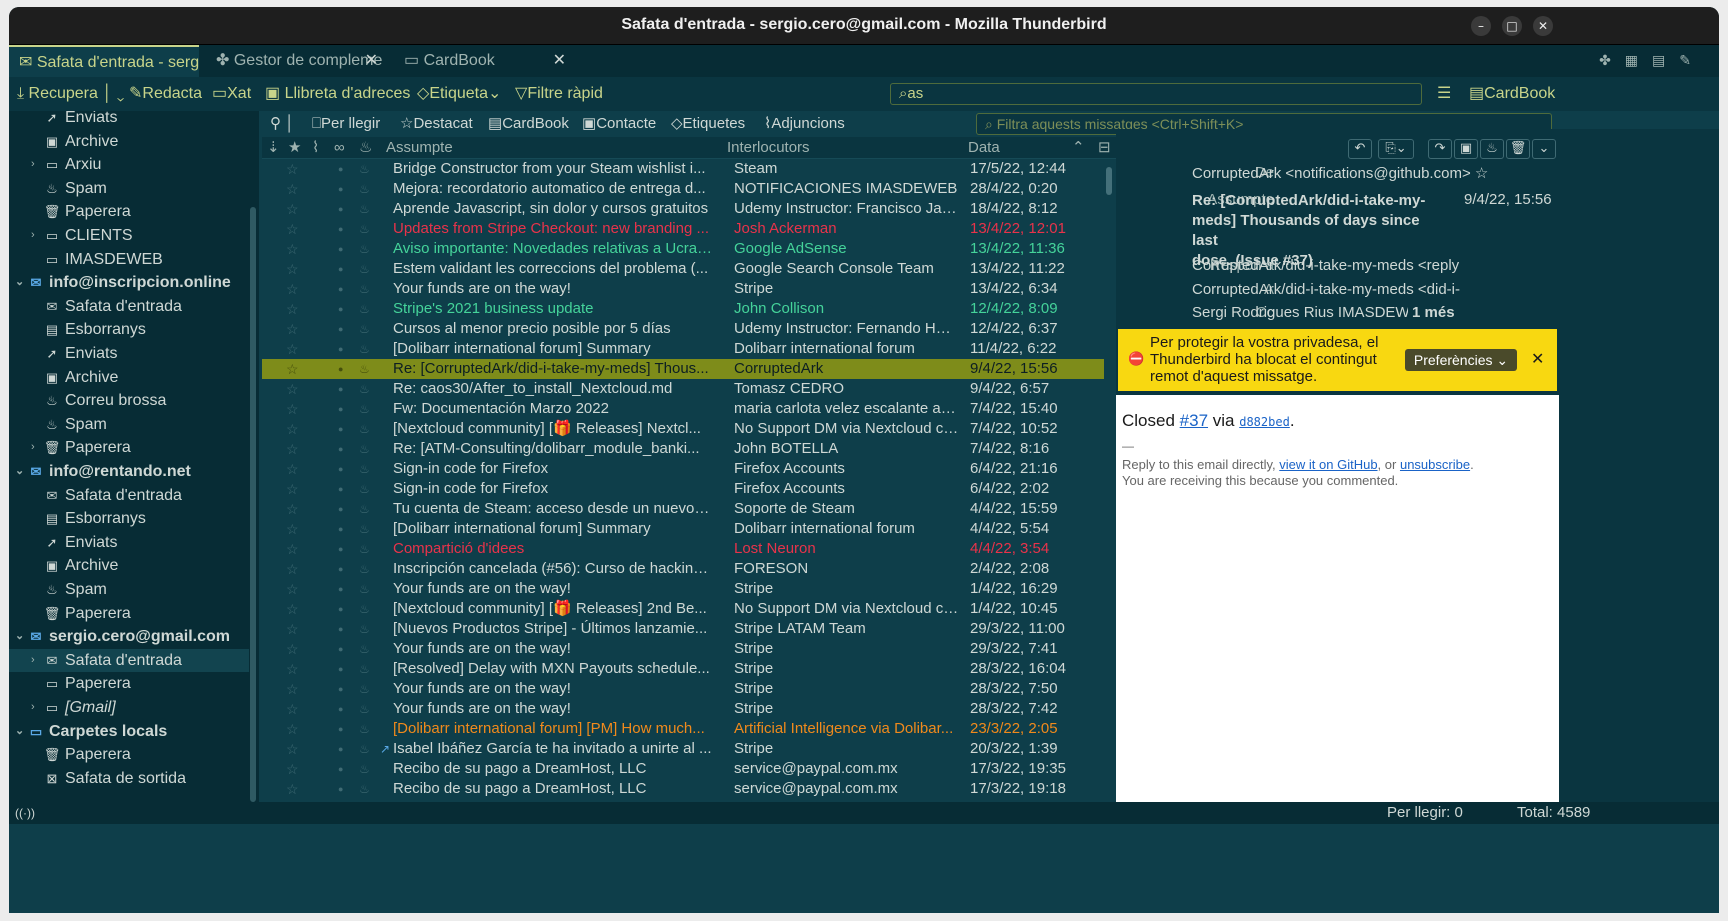 The image size is (1728, 921). I want to click on account-item: ⌄ ▭ Carpetes locals, so click(129, 731).